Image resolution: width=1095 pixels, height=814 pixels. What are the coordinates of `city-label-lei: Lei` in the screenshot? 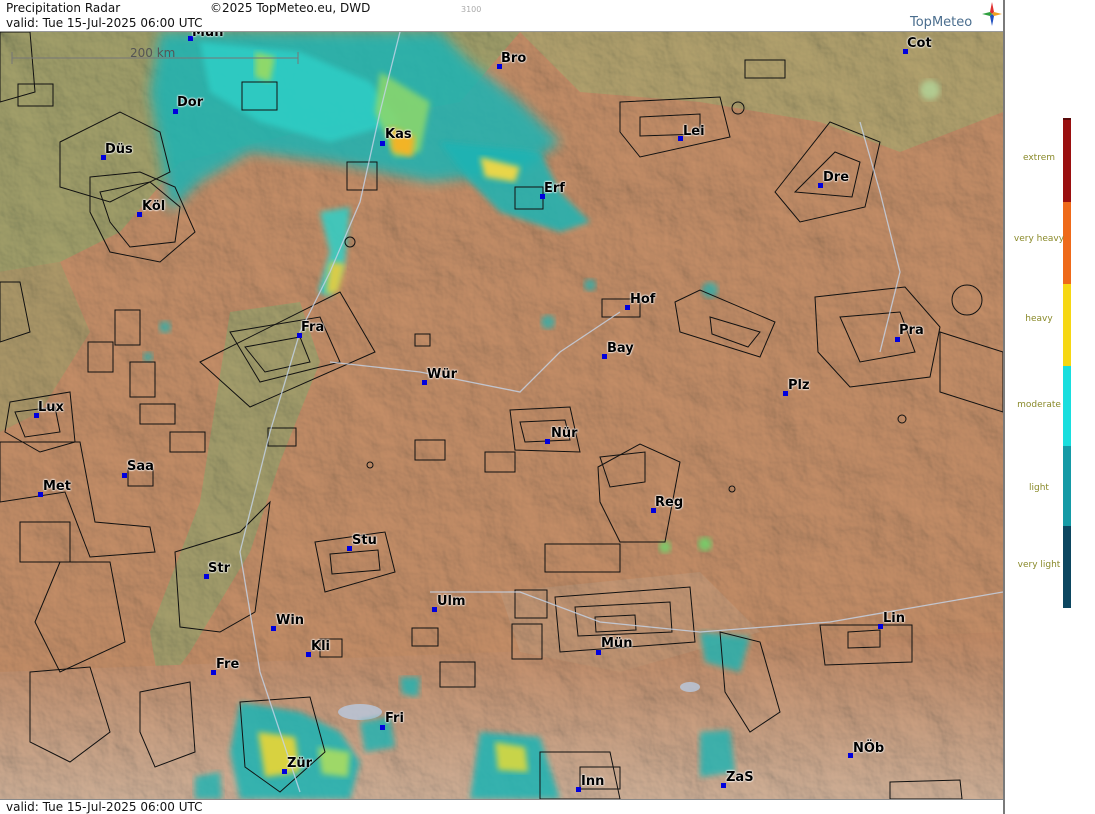 It's located at (694, 131).